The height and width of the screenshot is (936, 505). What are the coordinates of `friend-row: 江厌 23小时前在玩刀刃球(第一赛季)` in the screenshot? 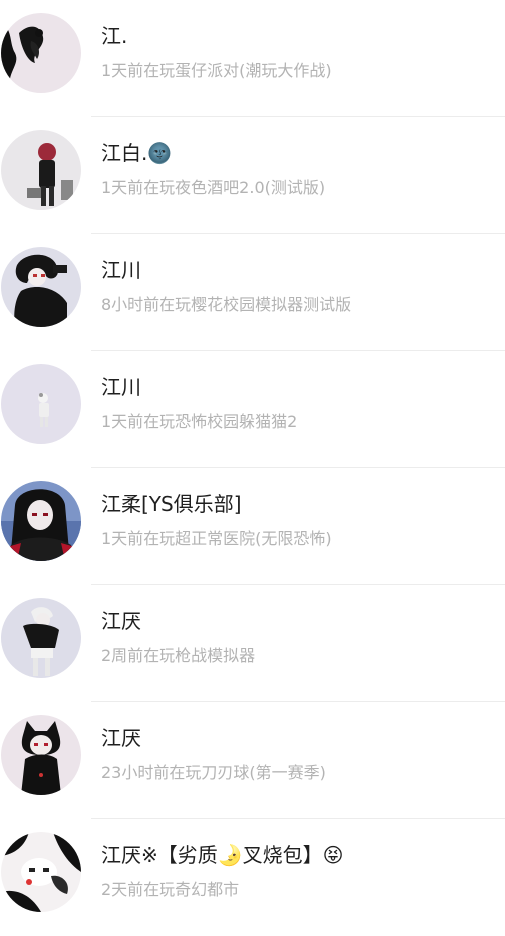 It's located at (252, 760).